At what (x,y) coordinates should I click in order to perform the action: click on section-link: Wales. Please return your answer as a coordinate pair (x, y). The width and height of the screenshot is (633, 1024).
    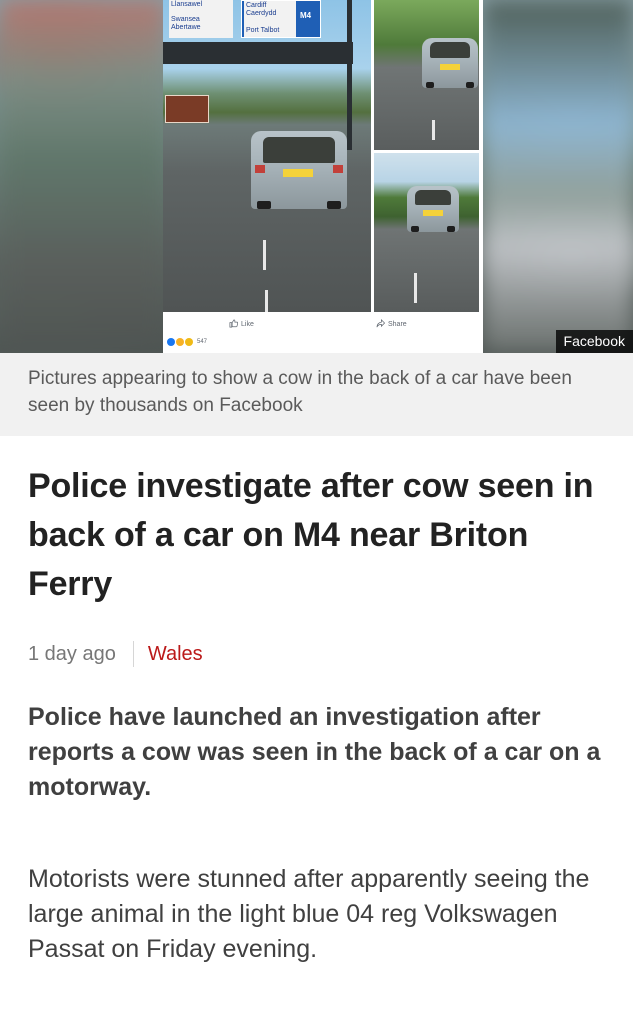
    Looking at the image, I should click on (175, 654).